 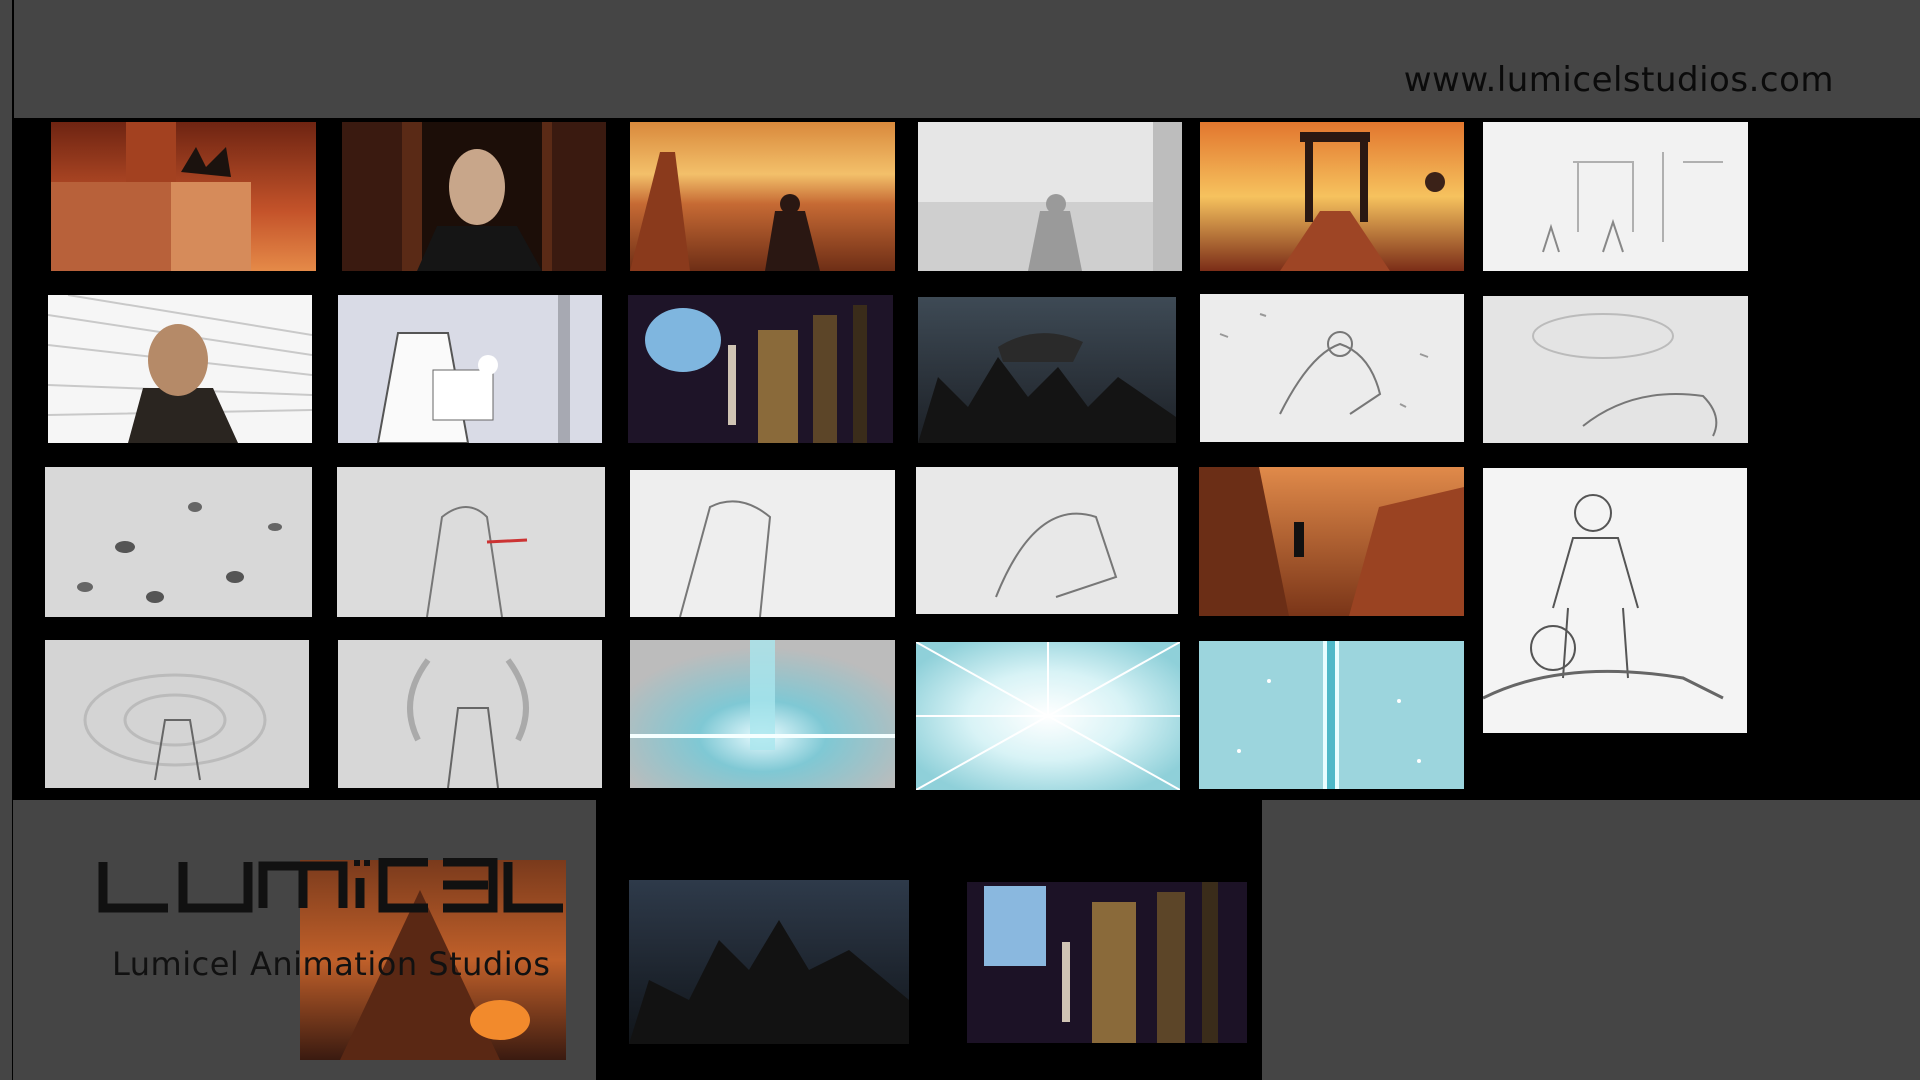 I want to click on website-url: www.lumicelstudios.com, so click(x=1619, y=80).